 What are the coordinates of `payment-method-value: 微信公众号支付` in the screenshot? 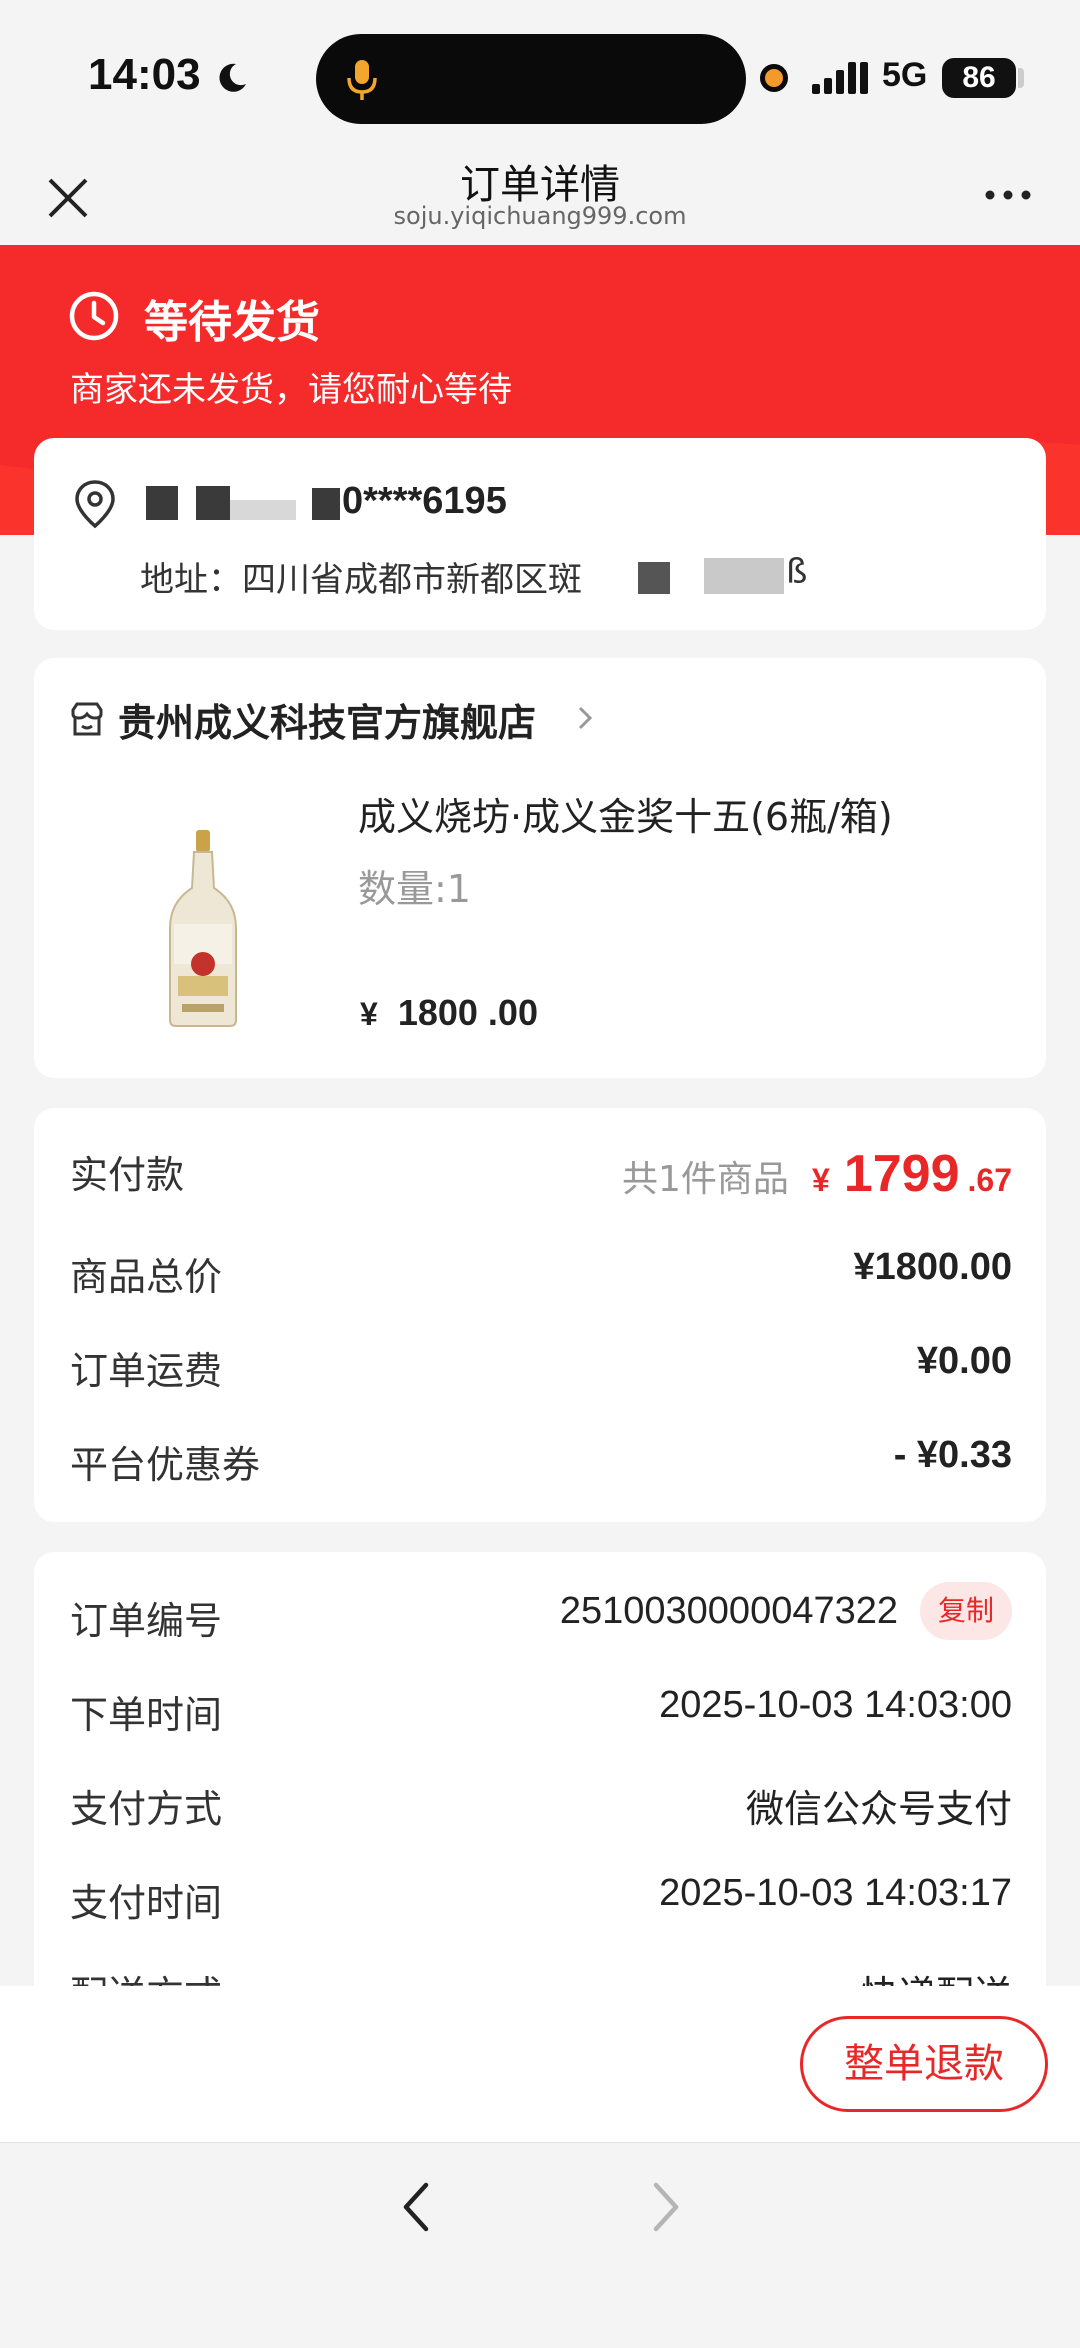 It's located at (878, 1810).